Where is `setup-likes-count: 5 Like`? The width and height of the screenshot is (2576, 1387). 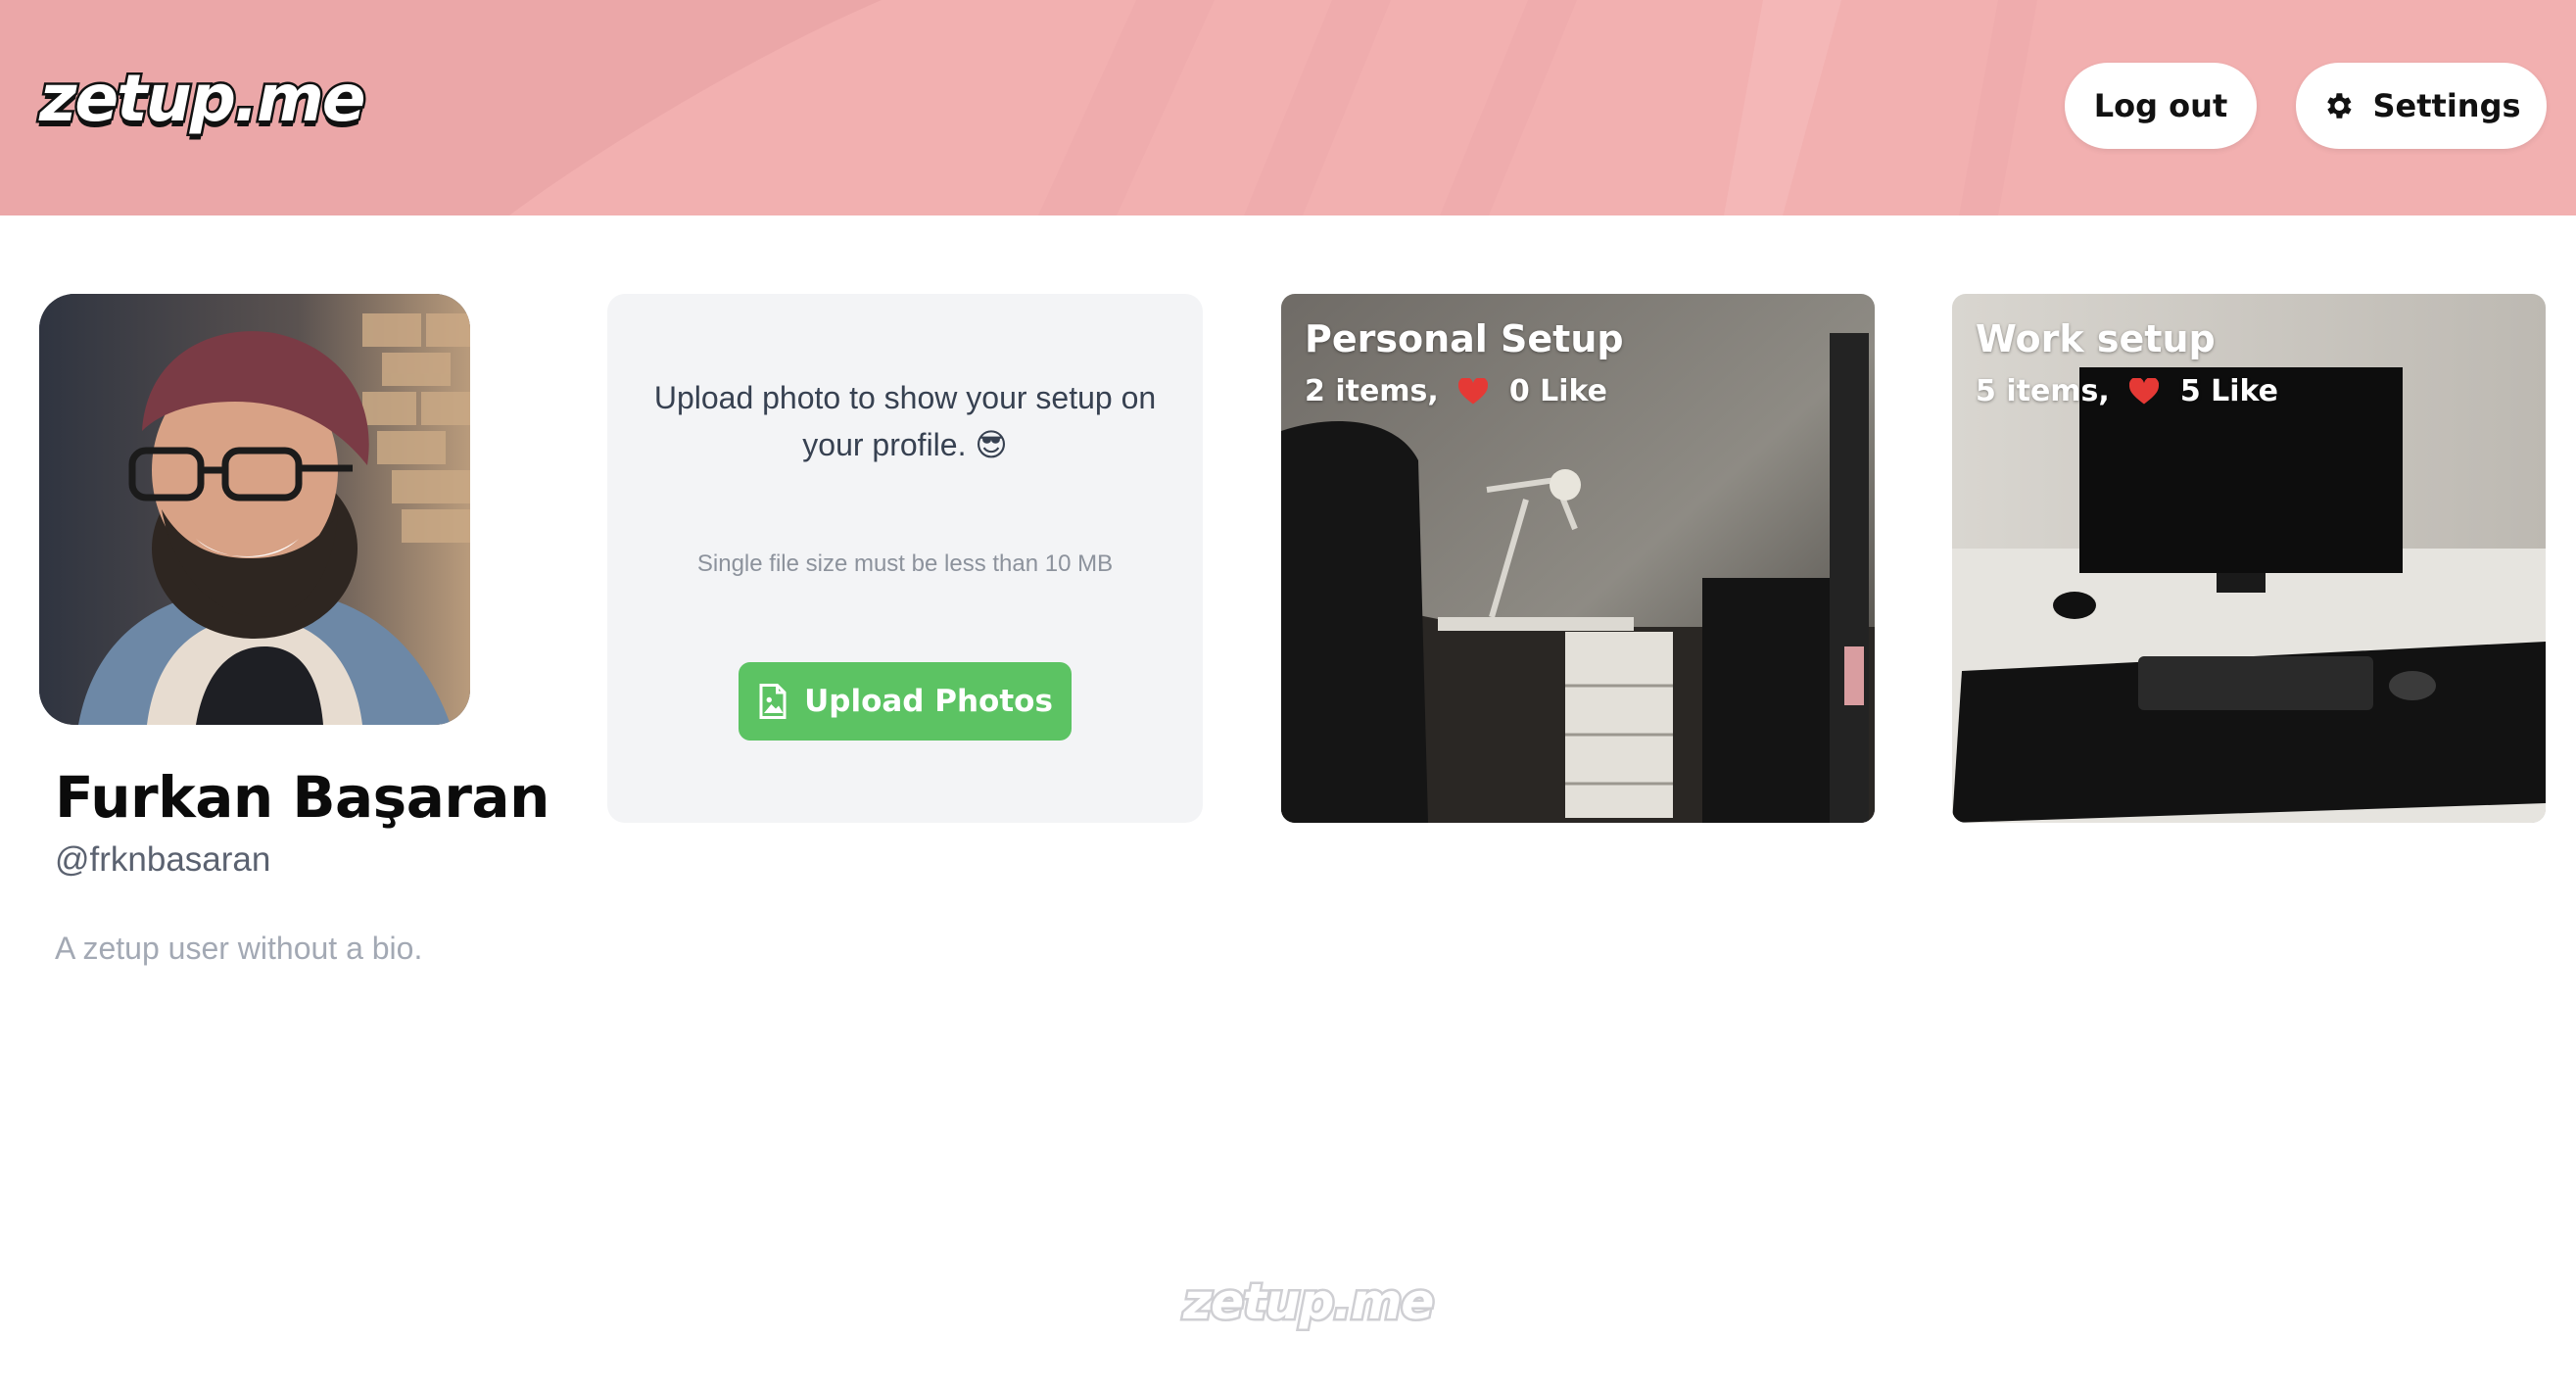 setup-likes-count: 5 Like is located at coordinates (2229, 391).